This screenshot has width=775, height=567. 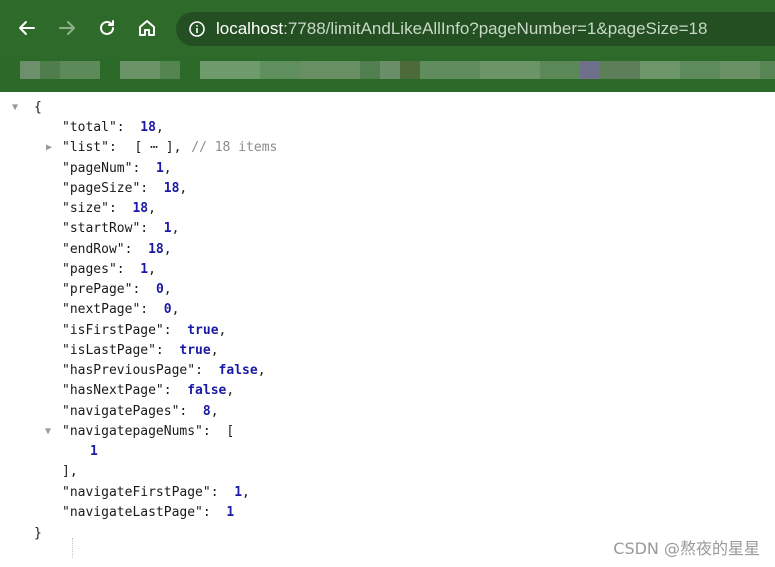 What do you see at coordinates (85, 147) in the screenshot?
I see `json-key: "list"` at bounding box center [85, 147].